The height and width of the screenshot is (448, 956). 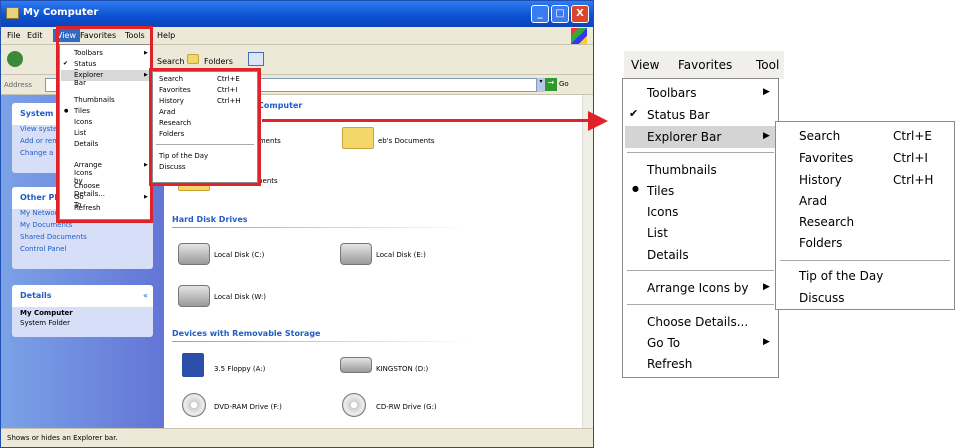 What do you see at coordinates (210, 219) in the screenshot?
I see `hdd-group-title: Hard Disk Drives` at bounding box center [210, 219].